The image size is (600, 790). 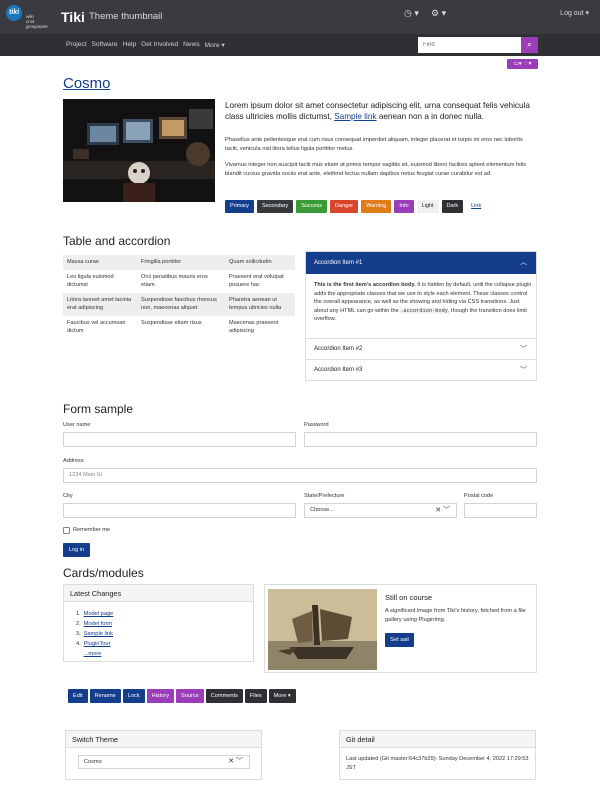 I want to click on accordion-item-3-header: Accordion Item #3 ﹀, so click(x=421, y=370).